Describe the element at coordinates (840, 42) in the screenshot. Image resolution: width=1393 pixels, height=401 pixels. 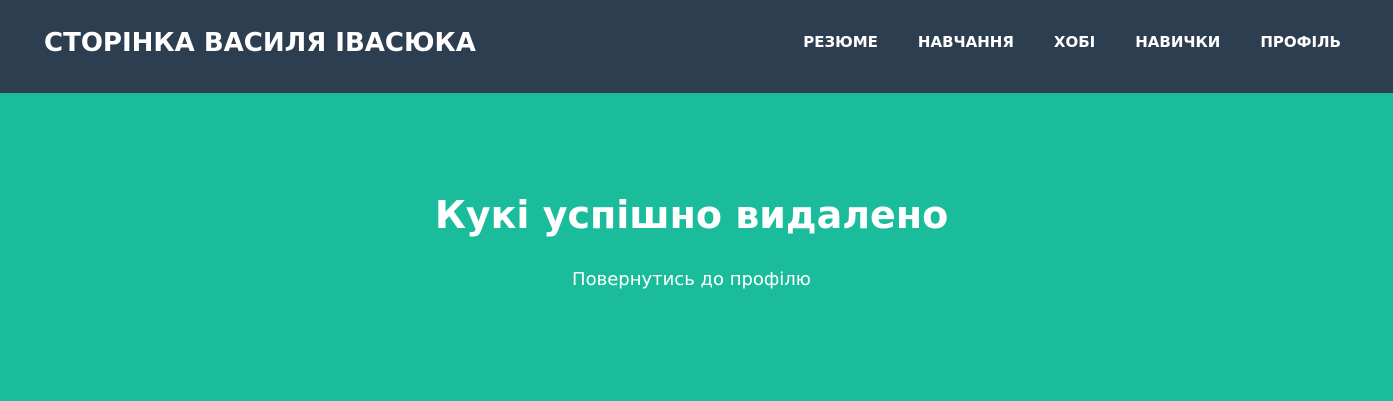
I see `nav-item-resume: РЕЗЮМЕ` at that location.